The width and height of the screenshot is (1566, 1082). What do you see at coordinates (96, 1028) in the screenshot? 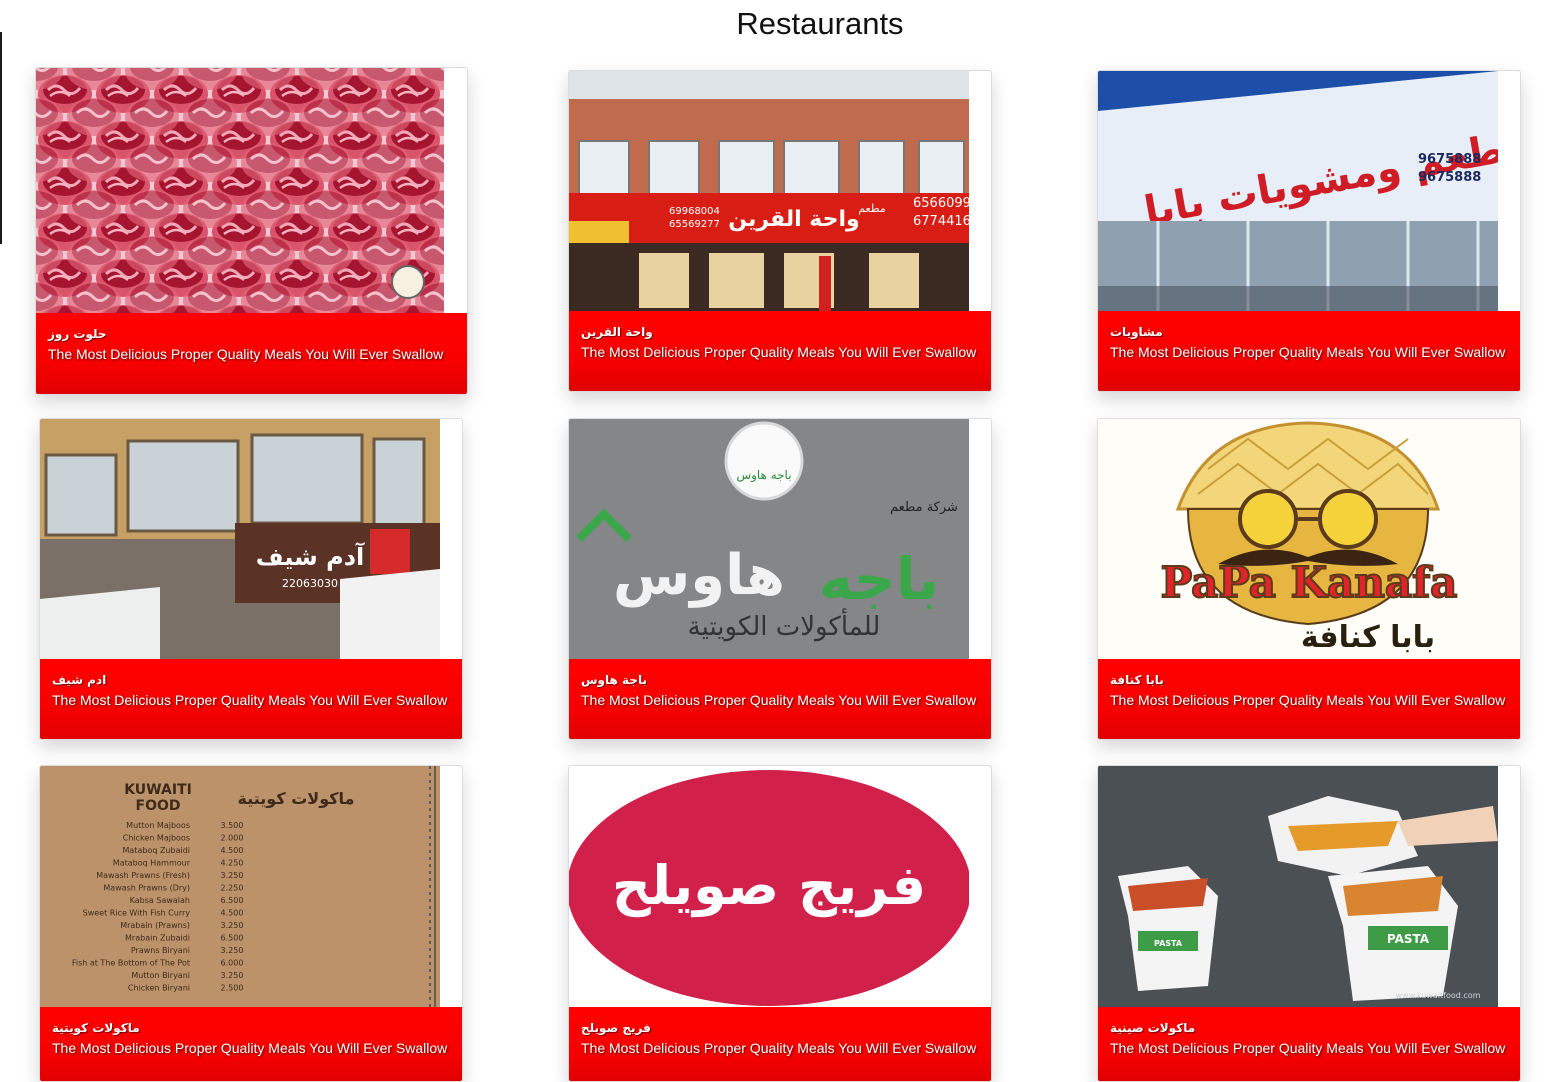
I see `restaurant-name: ماكولات كويتية` at bounding box center [96, 1028].